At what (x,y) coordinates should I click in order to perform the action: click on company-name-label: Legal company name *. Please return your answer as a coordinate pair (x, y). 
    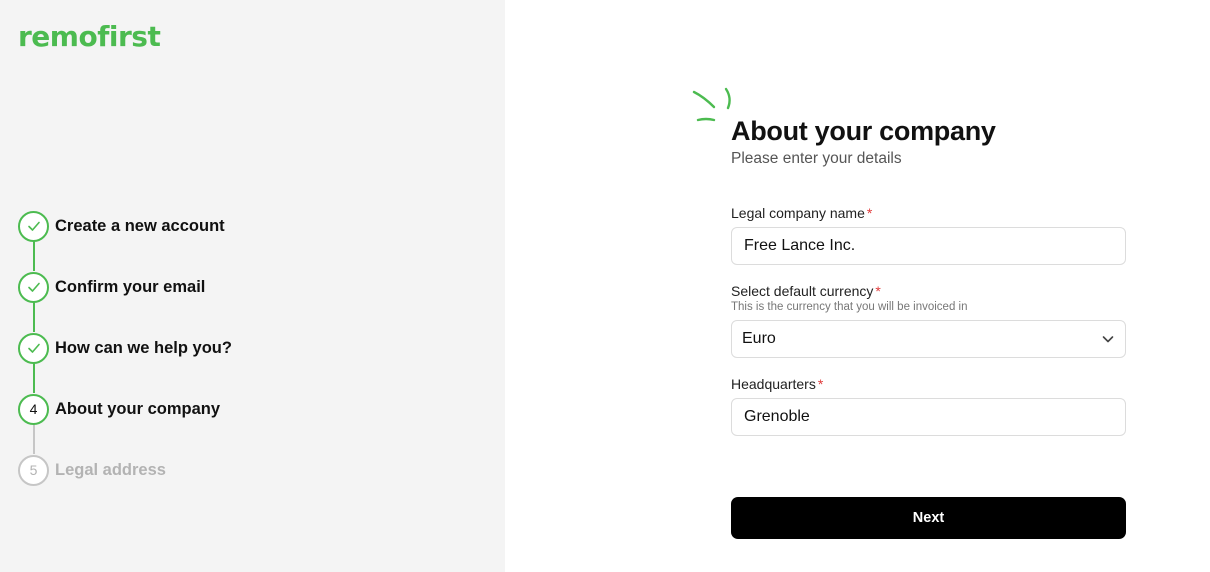
    Looking at the image, I should click on (802, 213).